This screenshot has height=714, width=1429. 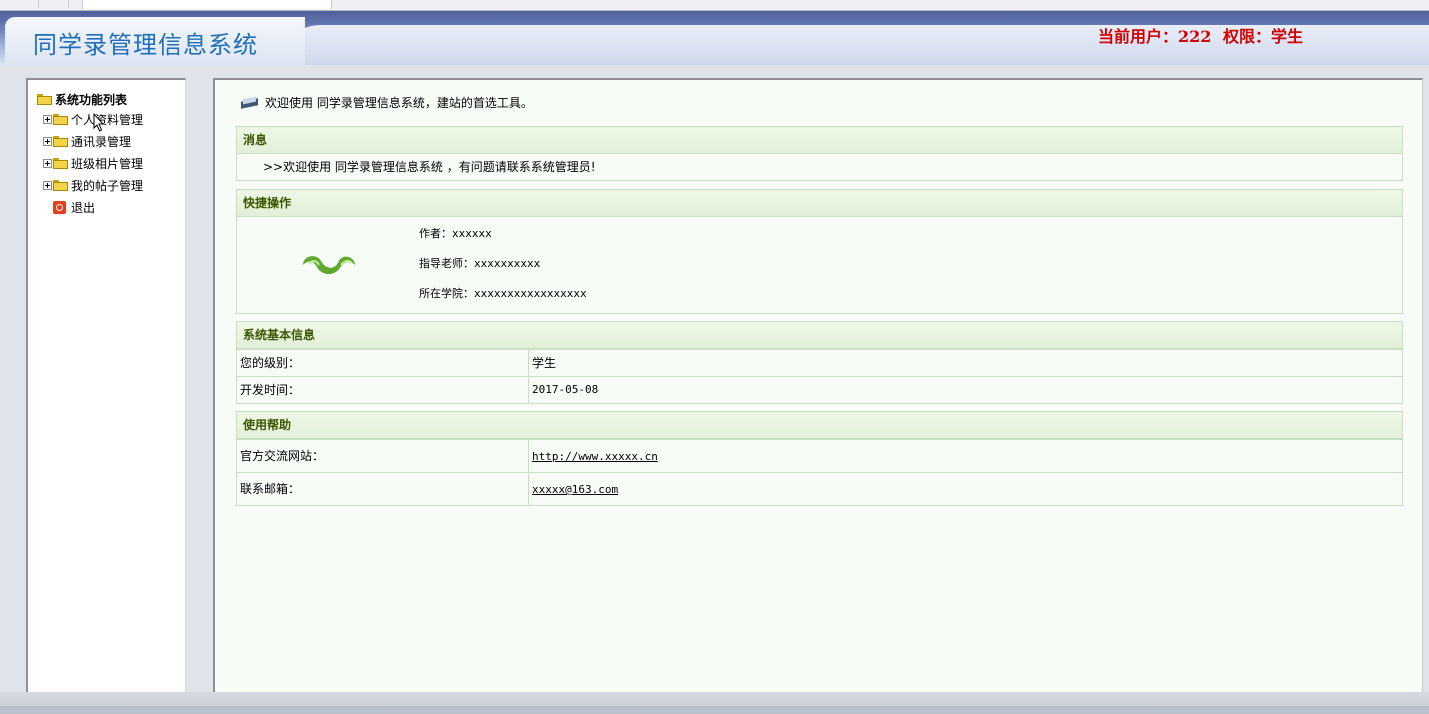 What do you see at coordinates (714, 5) in the screenshot?
I see `browser-top-strip` at bounding box center [714, 5].